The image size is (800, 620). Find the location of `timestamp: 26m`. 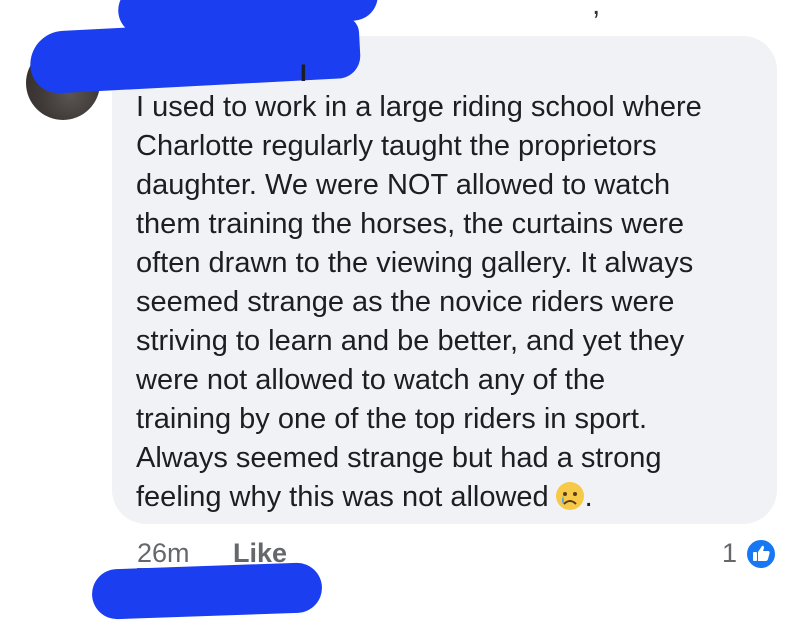

timestamp: 26m is located at coordinates (163, 554).